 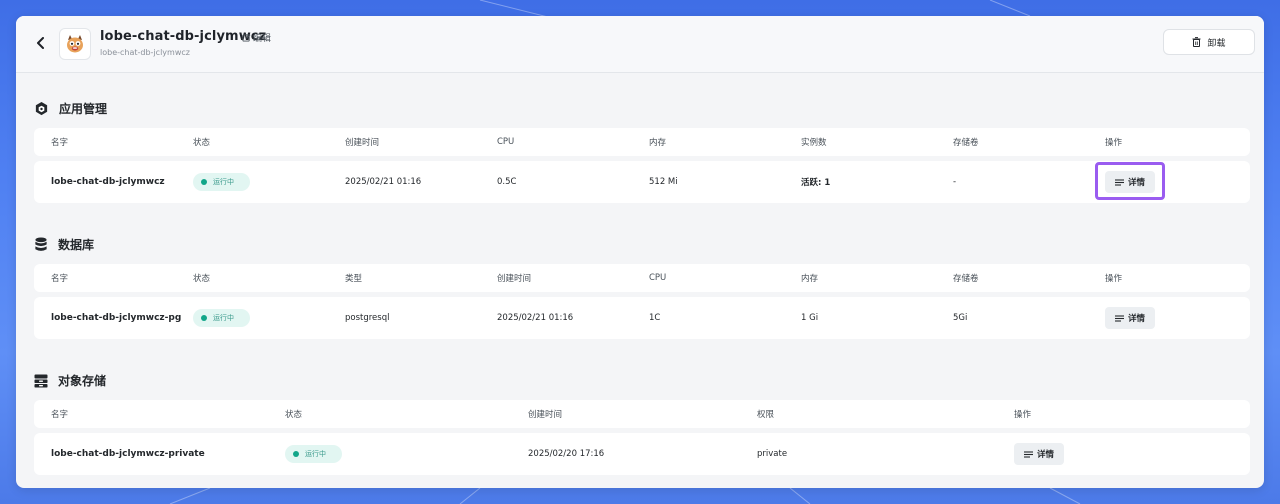 I want to click on database-table-header: 名字 状态 类型 创建时间 CPU 内存 存储卷 操作, so click(x=642, y=278).